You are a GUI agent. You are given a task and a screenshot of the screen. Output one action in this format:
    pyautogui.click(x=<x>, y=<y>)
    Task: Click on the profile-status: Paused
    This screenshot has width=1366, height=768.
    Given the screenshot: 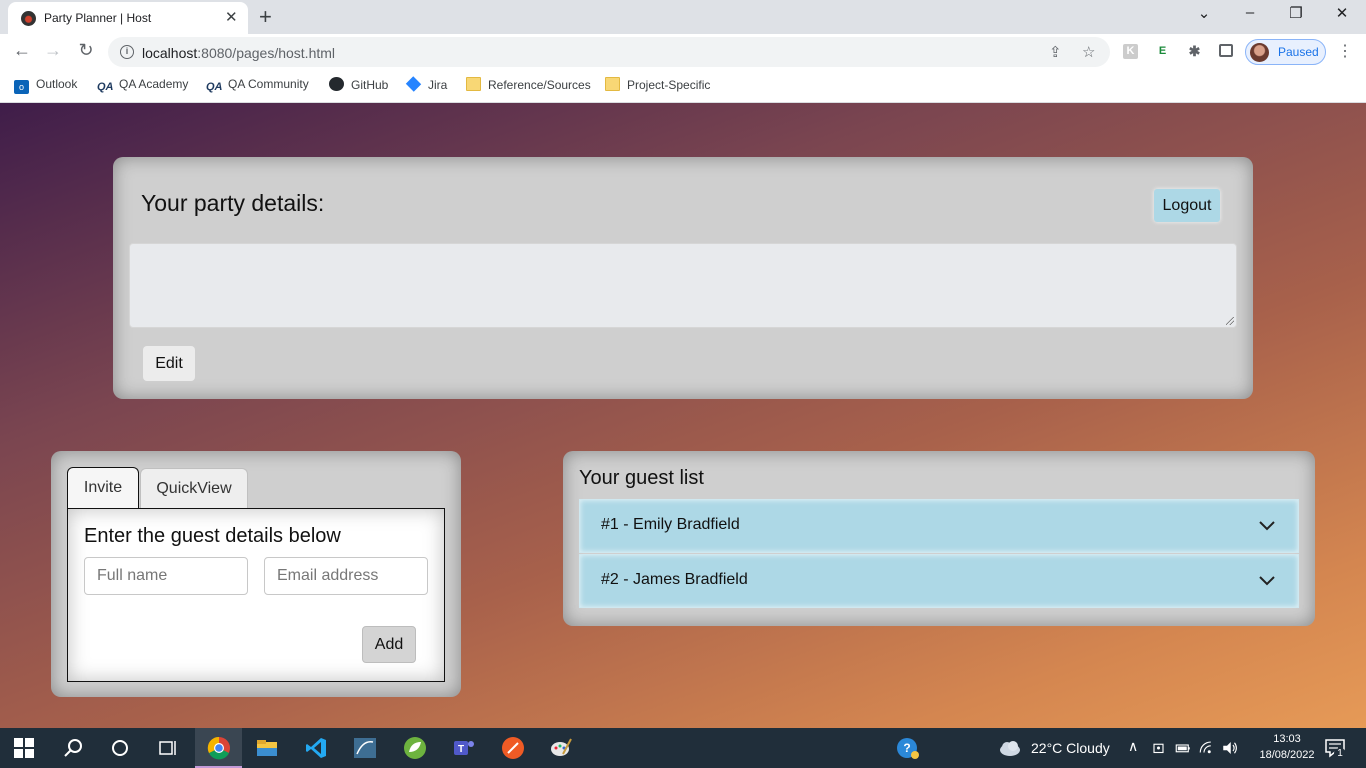 What is the action you would take?
    pyautogui.click(x=1298, y=52)
    